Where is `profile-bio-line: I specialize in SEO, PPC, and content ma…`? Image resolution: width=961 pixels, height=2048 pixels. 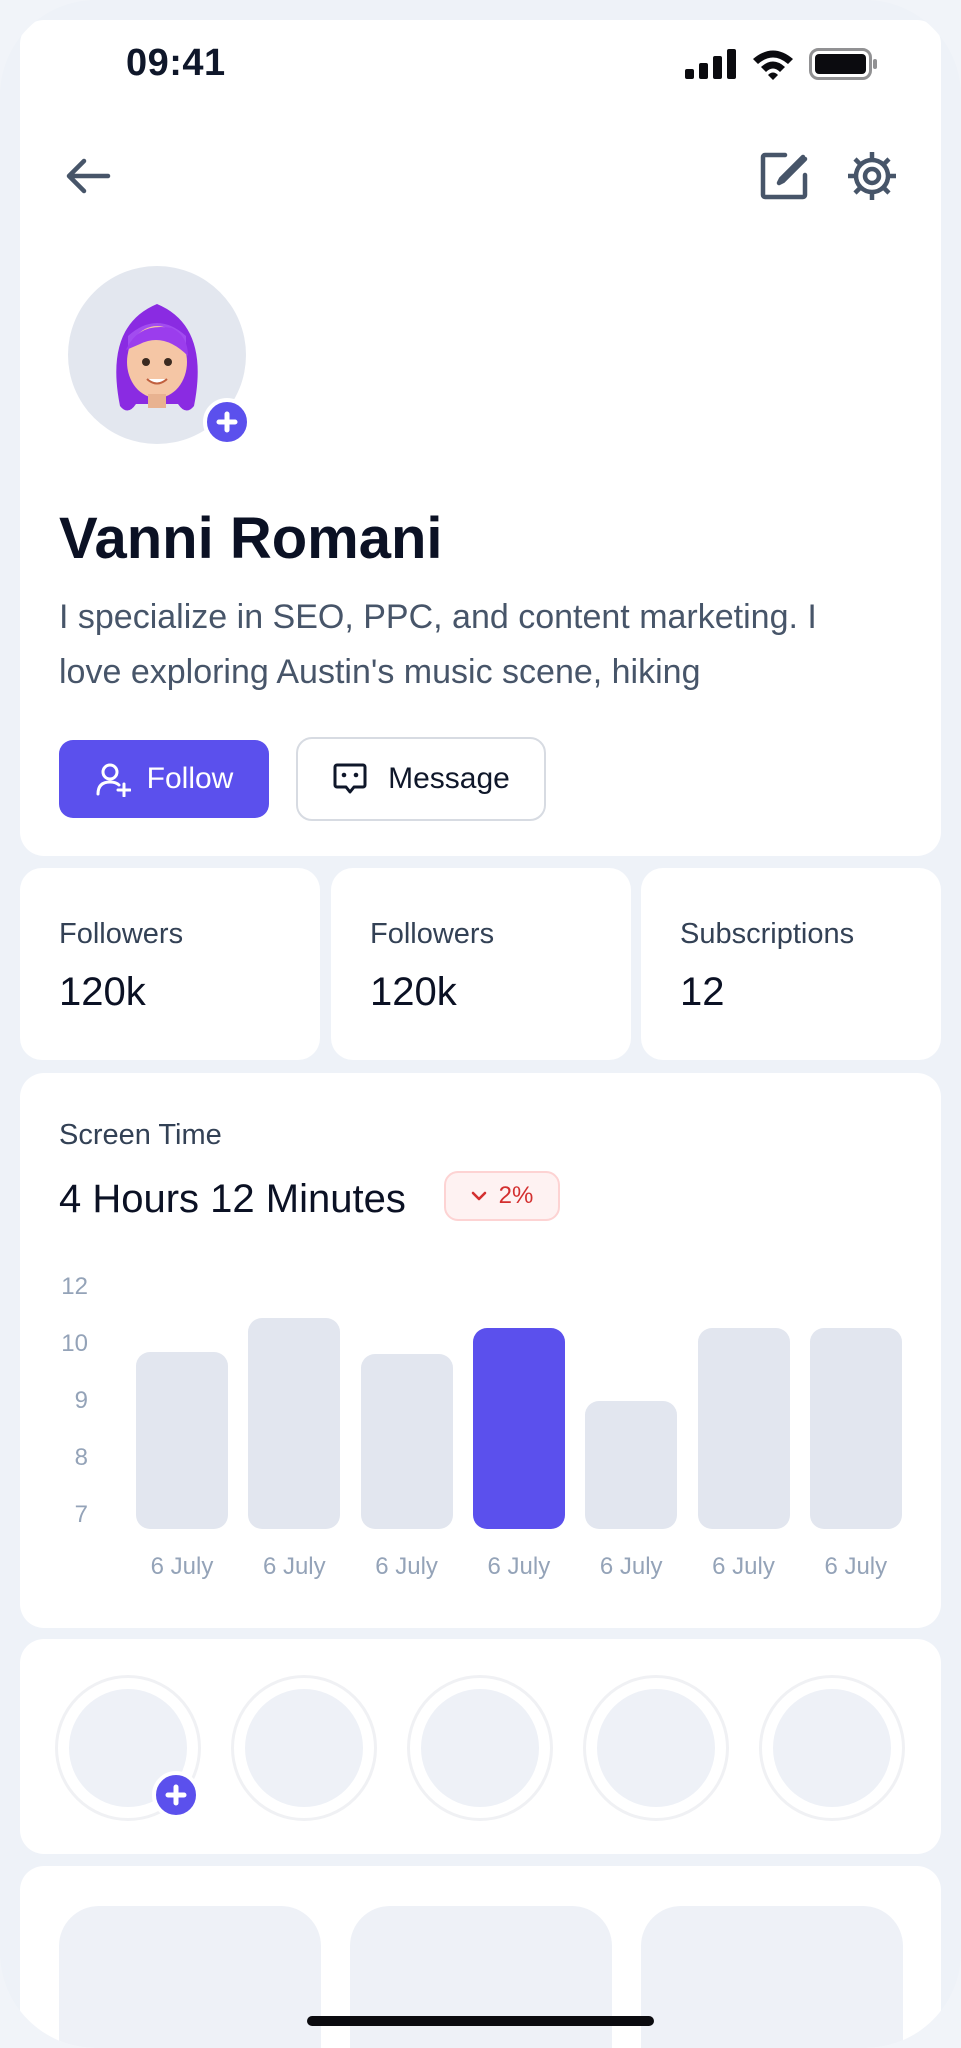 profile-bio-line: I specialize in SEO, PPC, and content ma… is located at coordinates (438, 617).